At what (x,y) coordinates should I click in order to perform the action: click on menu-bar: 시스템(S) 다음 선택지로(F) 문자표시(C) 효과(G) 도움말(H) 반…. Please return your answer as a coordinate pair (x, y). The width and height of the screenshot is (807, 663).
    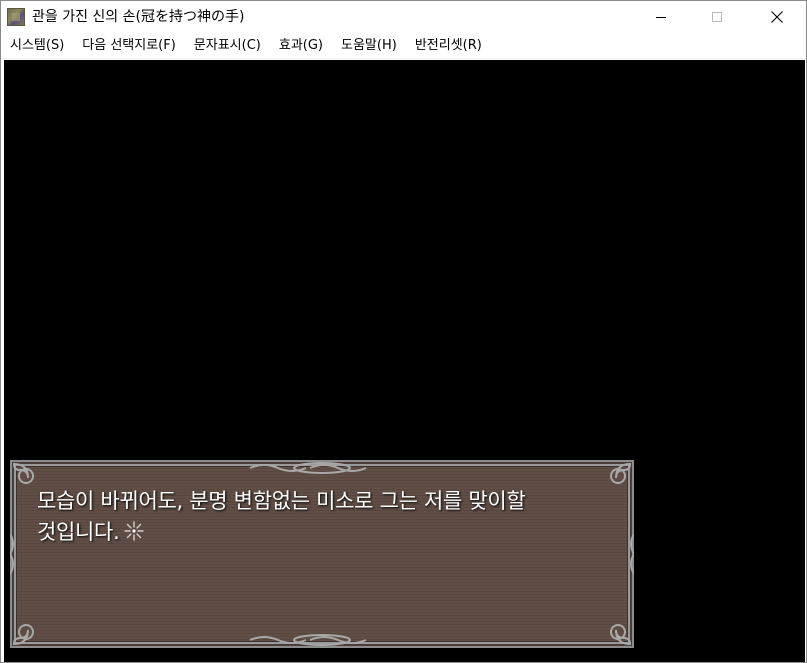
    Looking at the image, I should click on (403, 46).